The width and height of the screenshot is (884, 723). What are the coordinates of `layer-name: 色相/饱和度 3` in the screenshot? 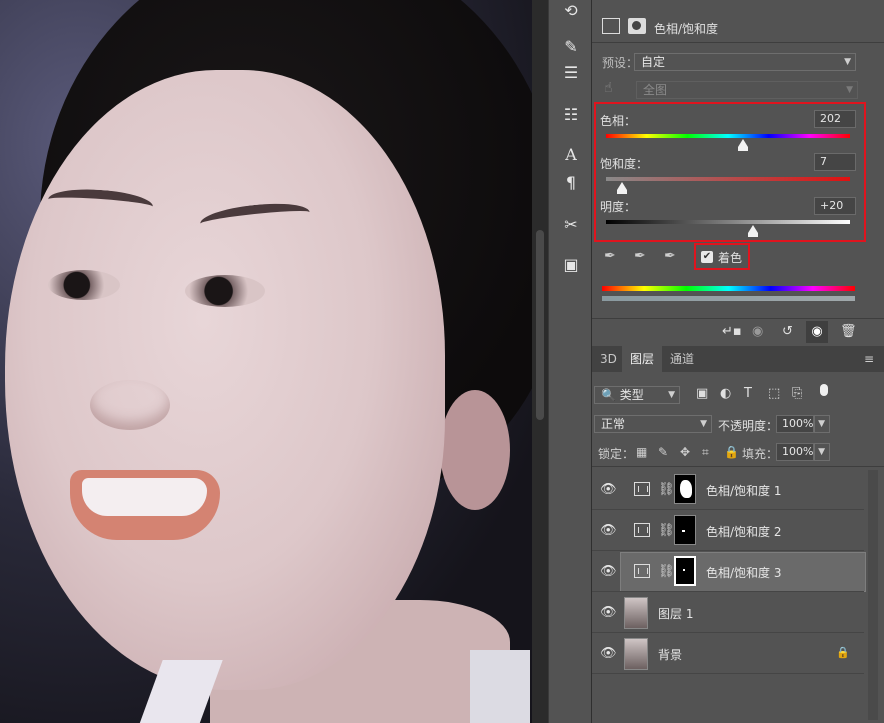 It's located at (744, 573).